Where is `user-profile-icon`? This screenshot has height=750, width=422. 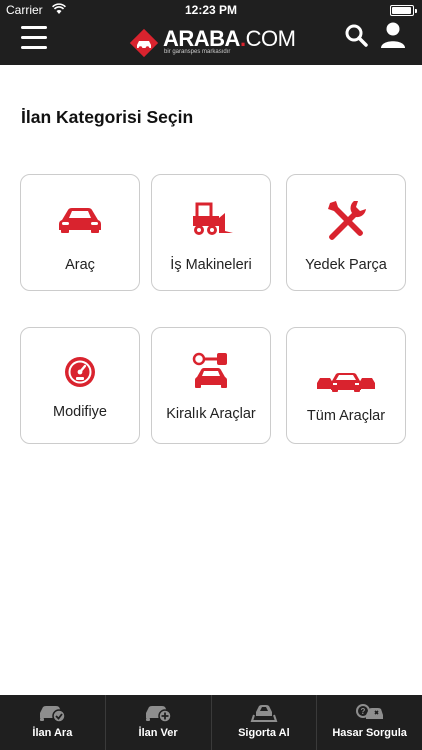
user-profile-icon is located at coordinates (393, 35).